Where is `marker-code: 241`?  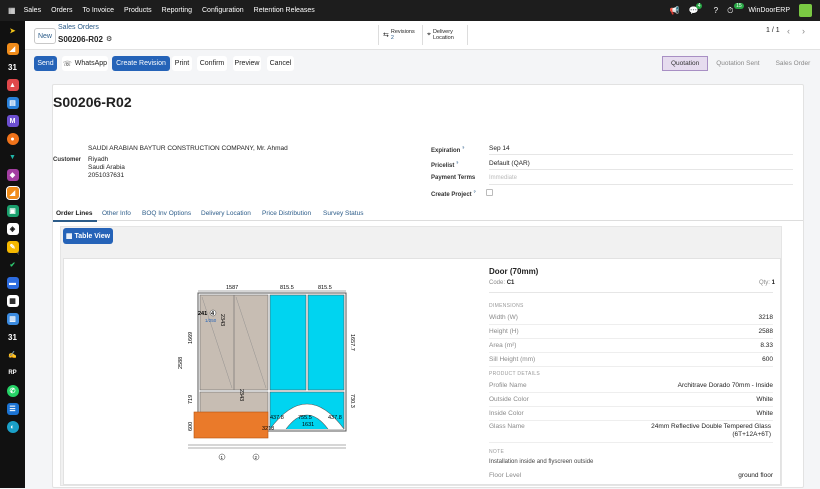 marker-code: 241 is located at coordinates (202, 314).